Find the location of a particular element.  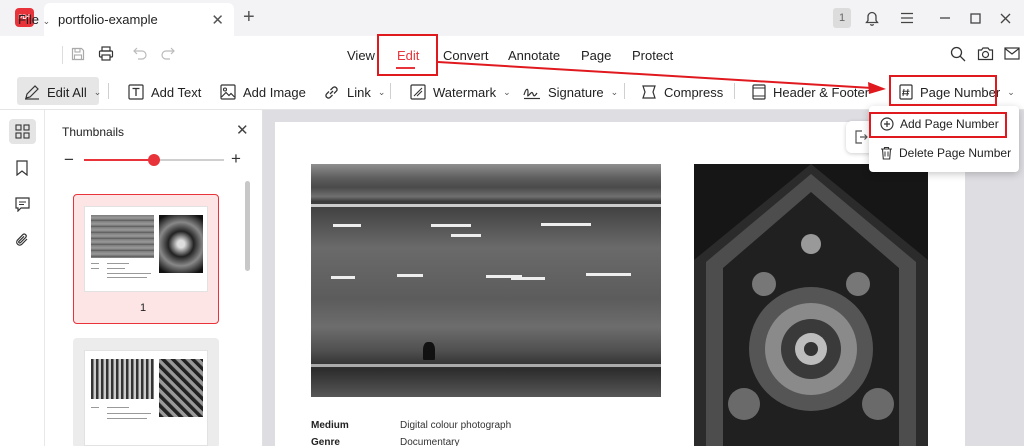

watermark-button: Watermark ⌄ is located at coordinates (460, 92).